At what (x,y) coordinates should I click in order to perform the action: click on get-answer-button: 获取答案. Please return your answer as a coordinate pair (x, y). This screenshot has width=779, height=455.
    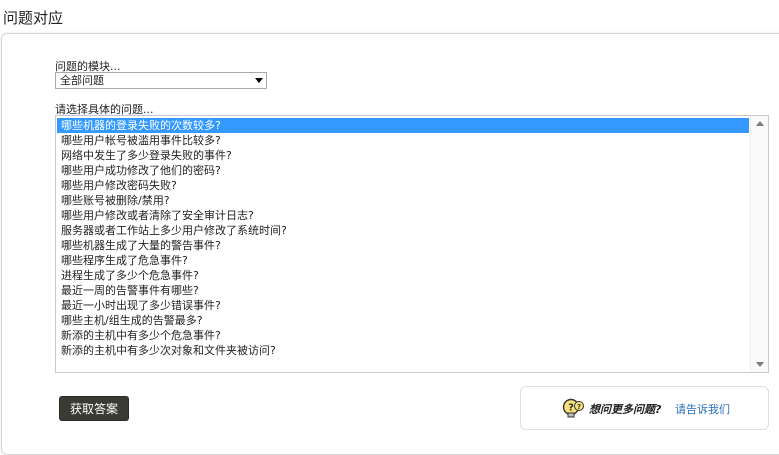
    Looking at the image, I should click on (94, 408).